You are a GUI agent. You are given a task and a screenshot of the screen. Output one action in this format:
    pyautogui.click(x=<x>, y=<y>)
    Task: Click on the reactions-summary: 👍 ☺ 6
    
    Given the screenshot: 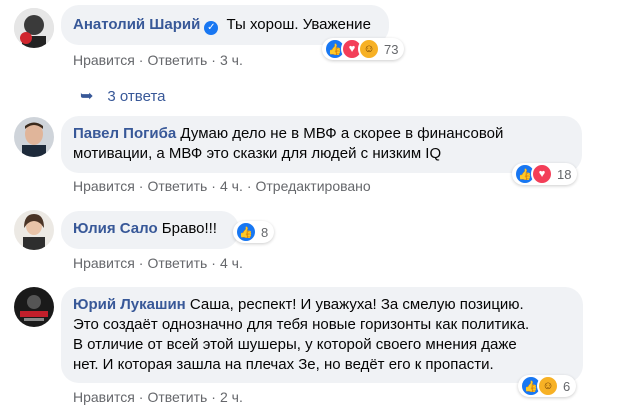 What is the action you would take?
    pyautogui.click(x=547, y=386)
    